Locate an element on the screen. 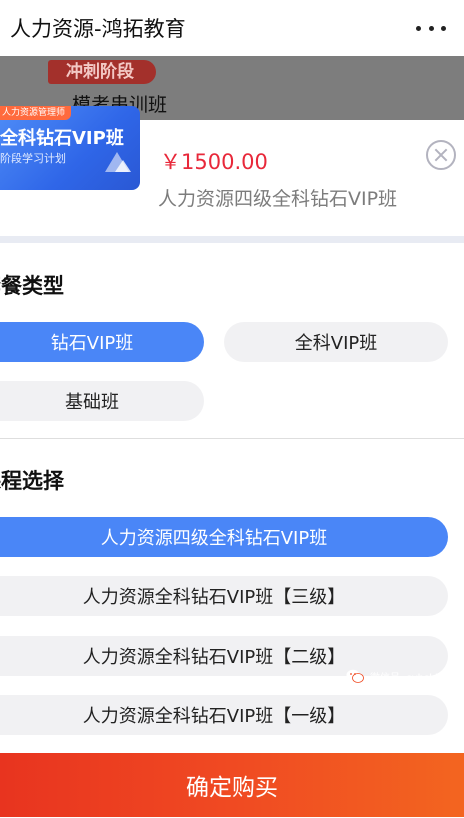  course-option-level3: 人力资源全科钻石VIP班【三级】 is located at coordinates (224, 596).